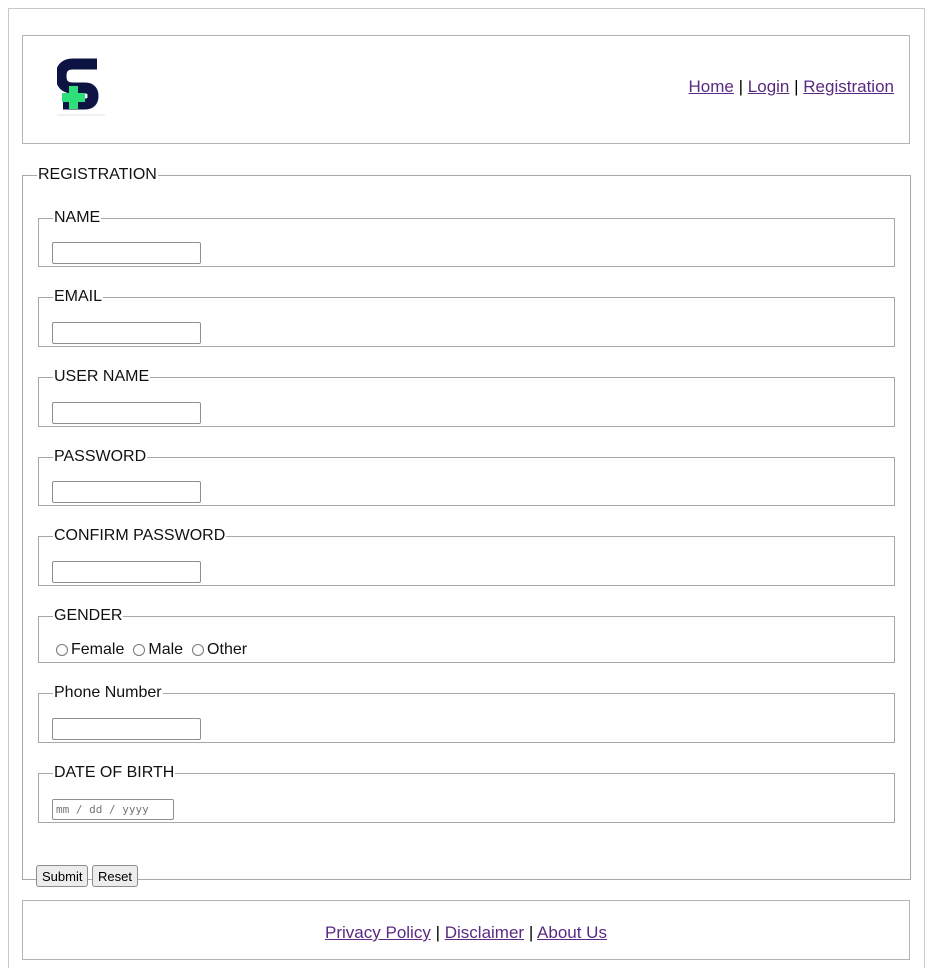  What do you see at coordinates (848, 86) in the screenshot?
I see `nav-registration-link: Registration` at bounding box center [848, 86].